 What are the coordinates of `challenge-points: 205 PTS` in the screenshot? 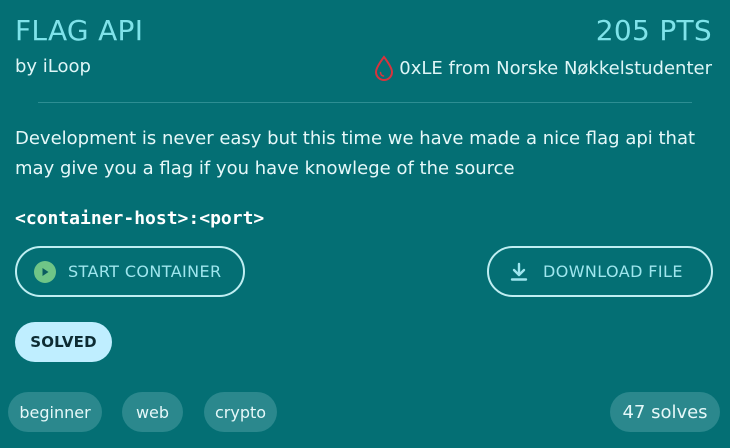 It's located at (653, 30).